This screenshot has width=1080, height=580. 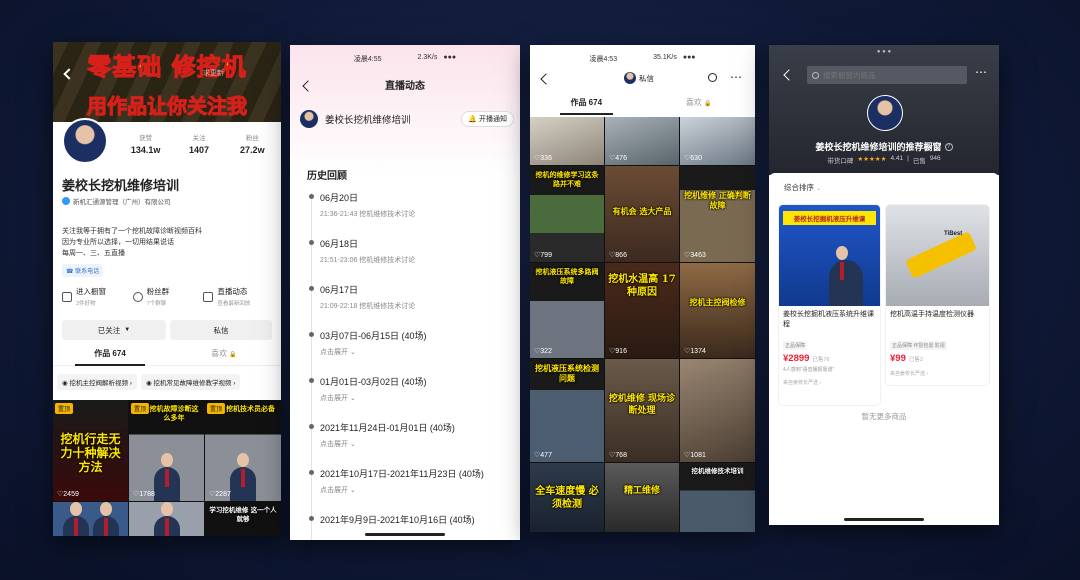 What do you see at coordinates (90, 450) in the screenshot?
I see `video-tile: 置顶 挖机行走无力十种解决方法 2459` at bounding box center [90, 450].